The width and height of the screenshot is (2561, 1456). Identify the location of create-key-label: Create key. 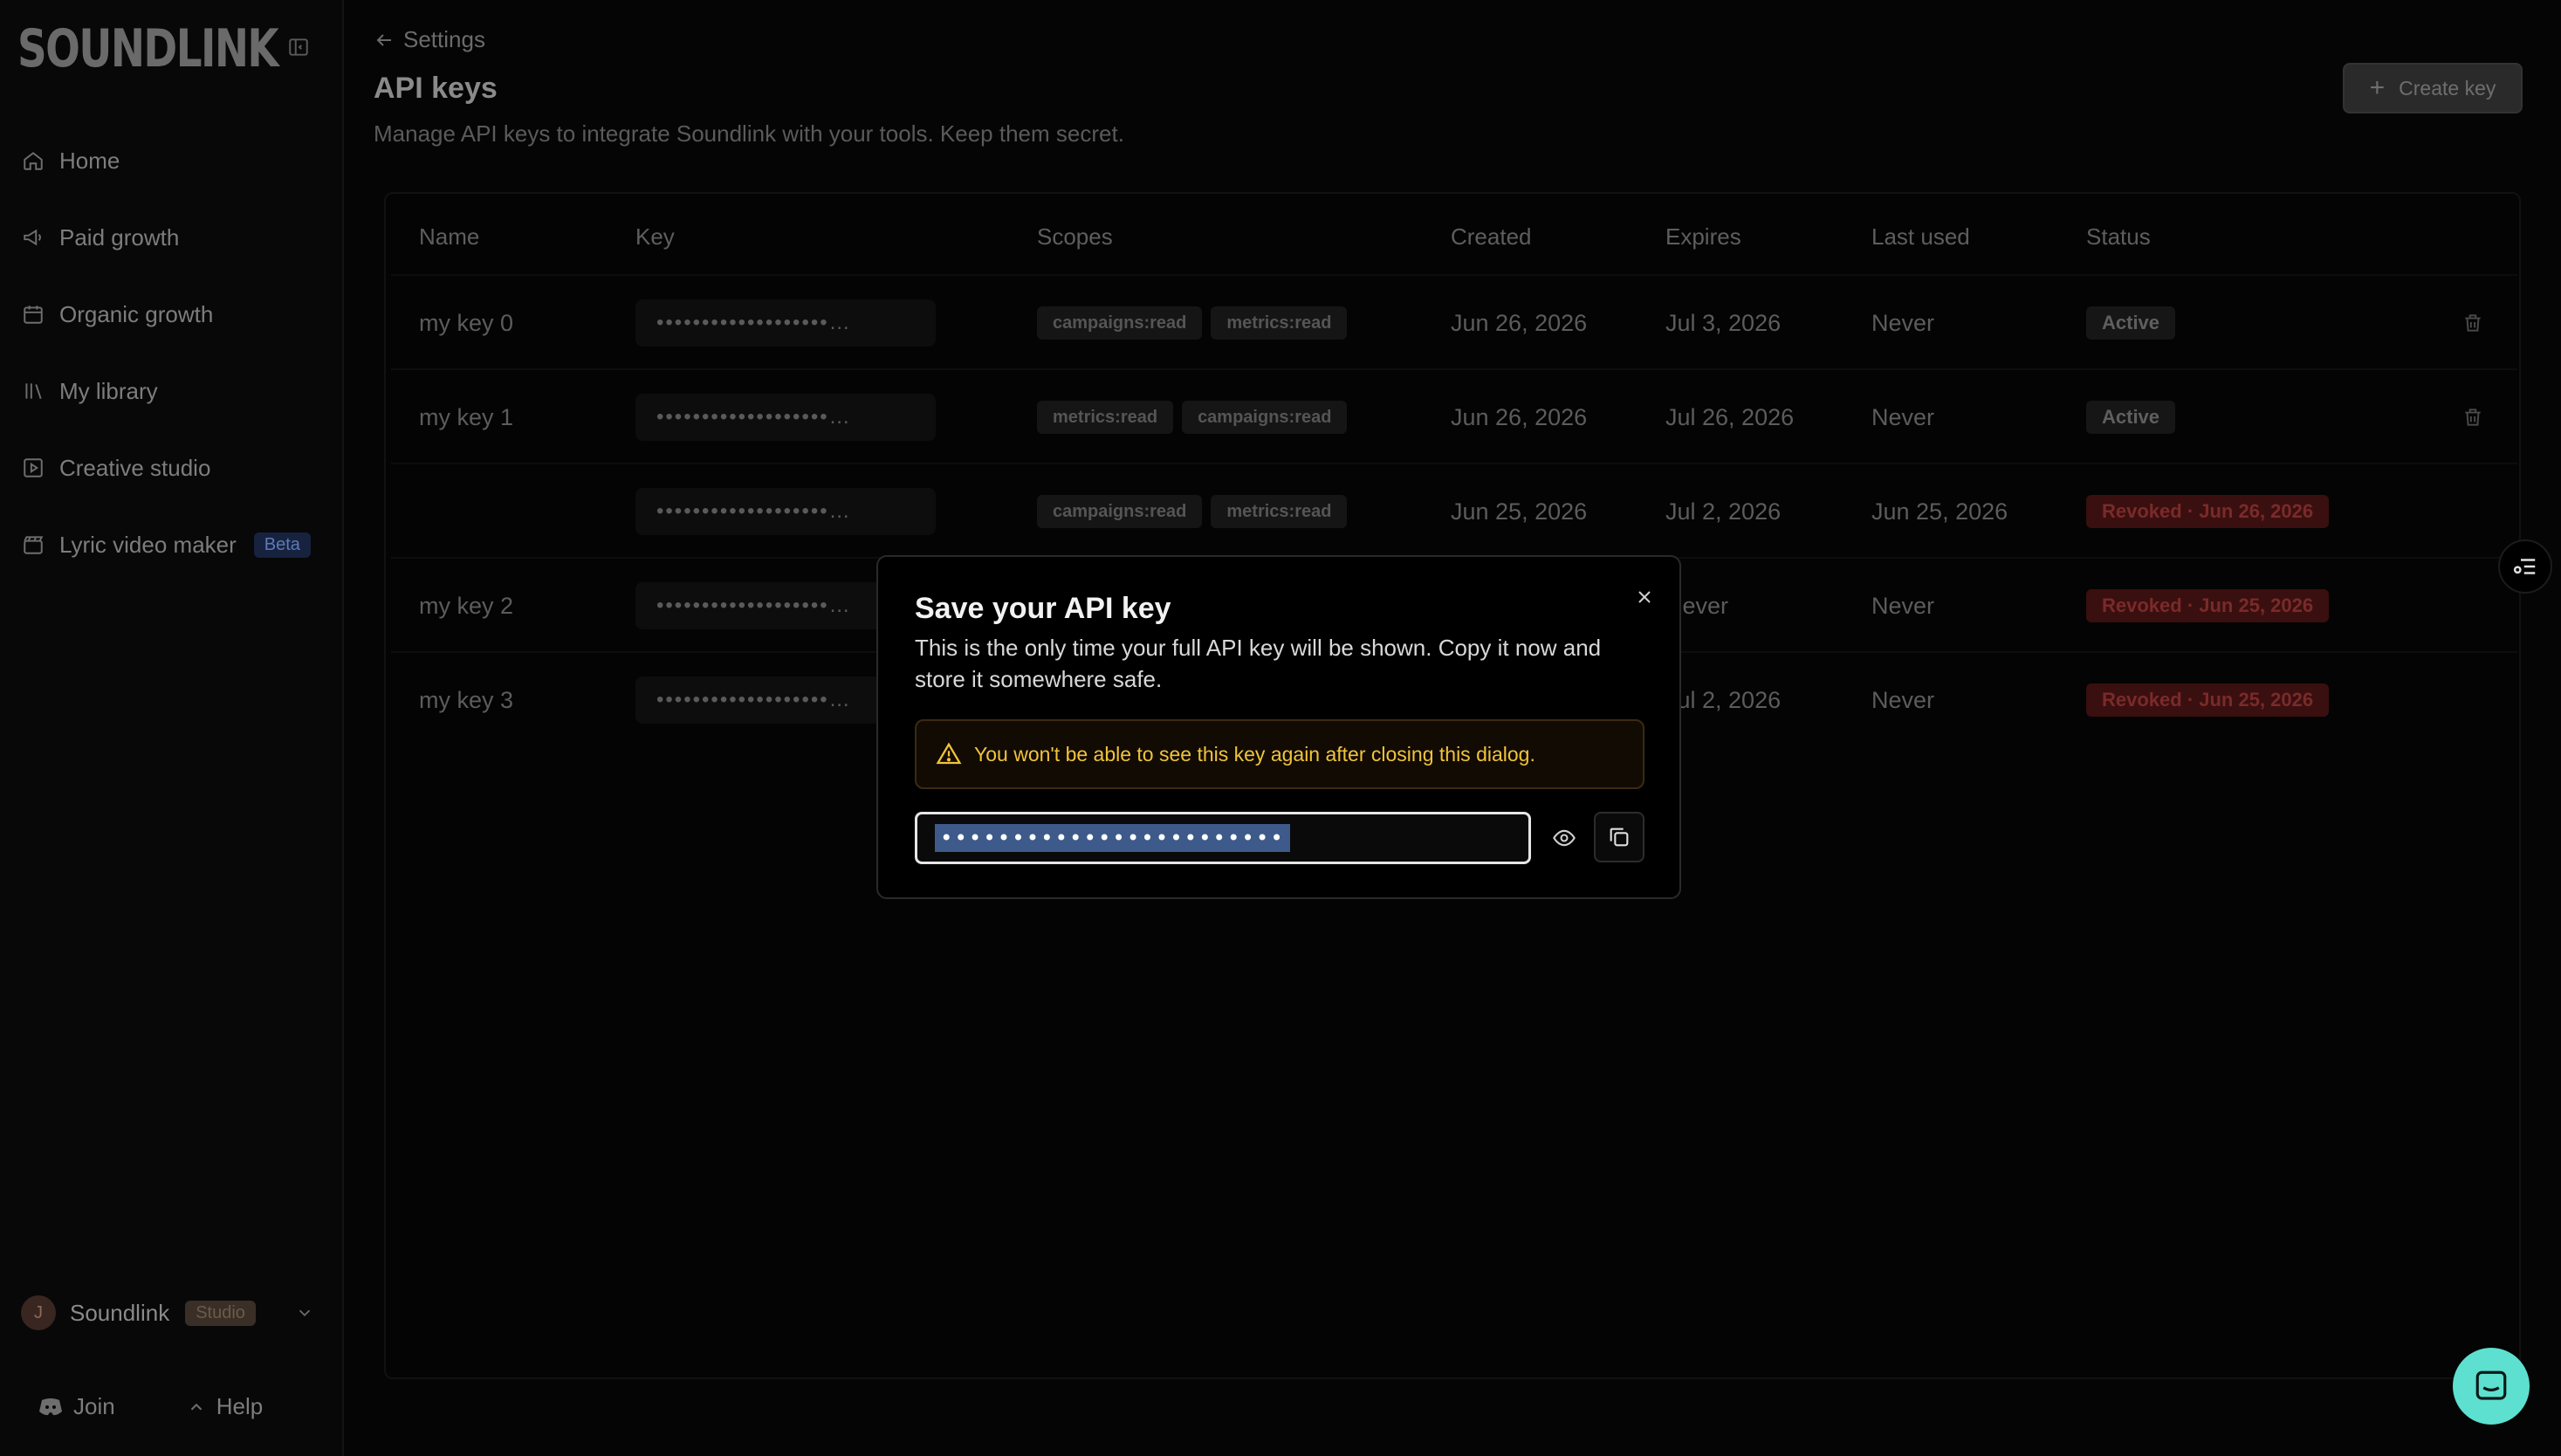
(2447, 88).